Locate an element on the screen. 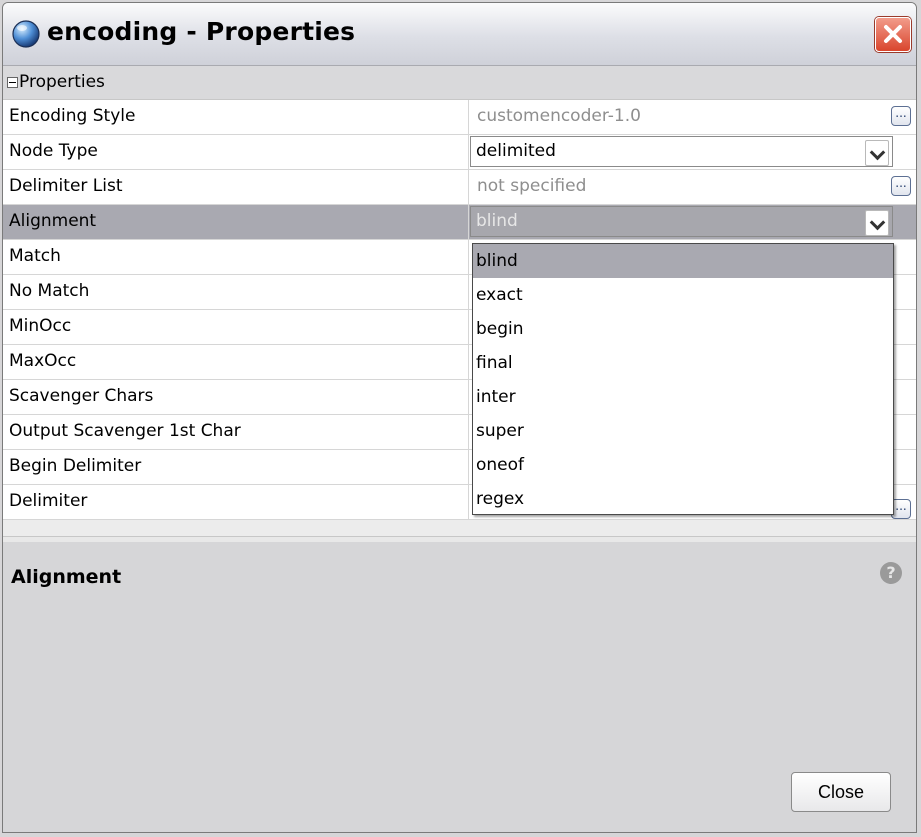 The image size is (921, 837). dropdown-option: oneof is located at coordinates (683, 465).